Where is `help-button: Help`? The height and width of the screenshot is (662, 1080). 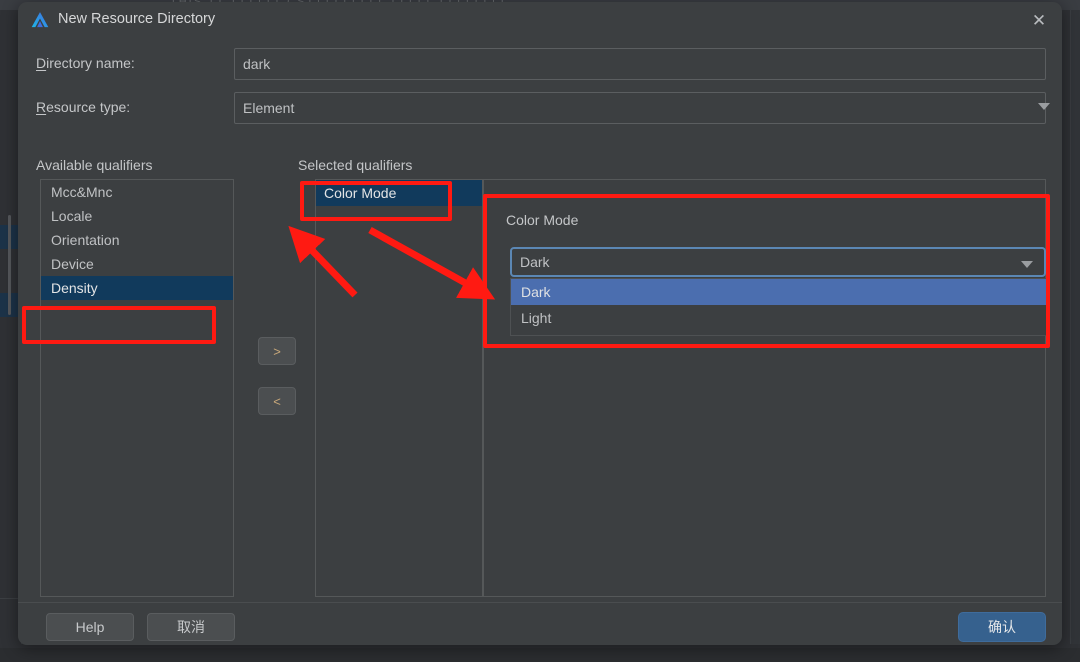 help-button: Help is located at coordinates (90, 627).